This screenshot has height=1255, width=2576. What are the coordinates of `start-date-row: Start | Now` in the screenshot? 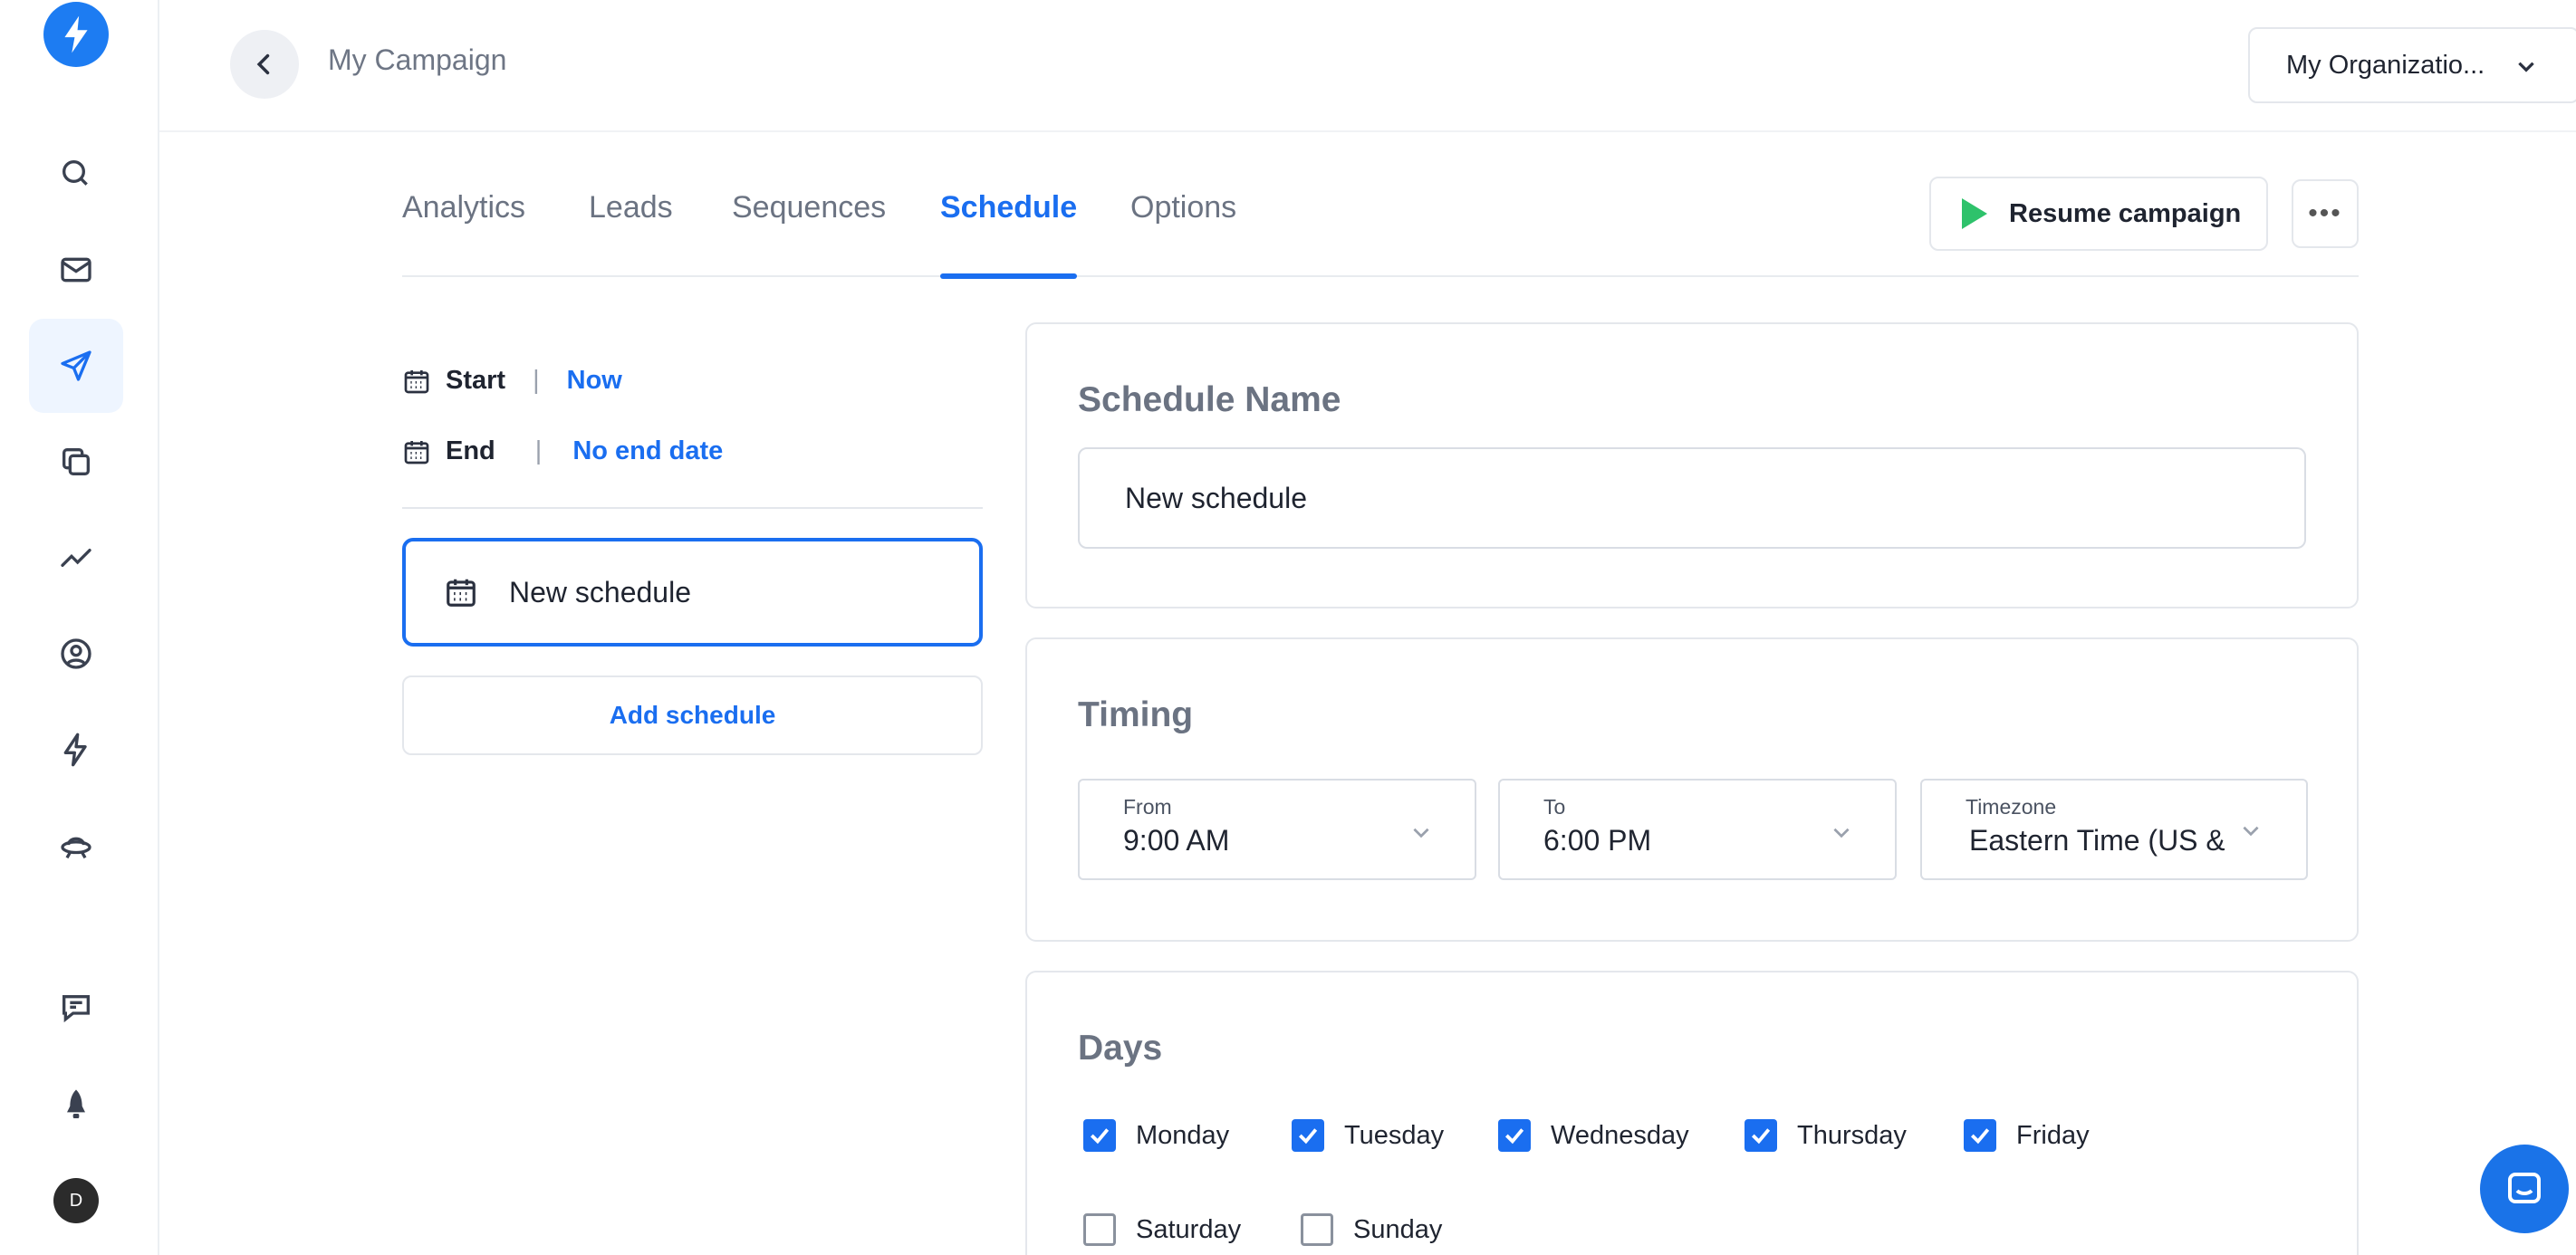 It's located at (512, 381).